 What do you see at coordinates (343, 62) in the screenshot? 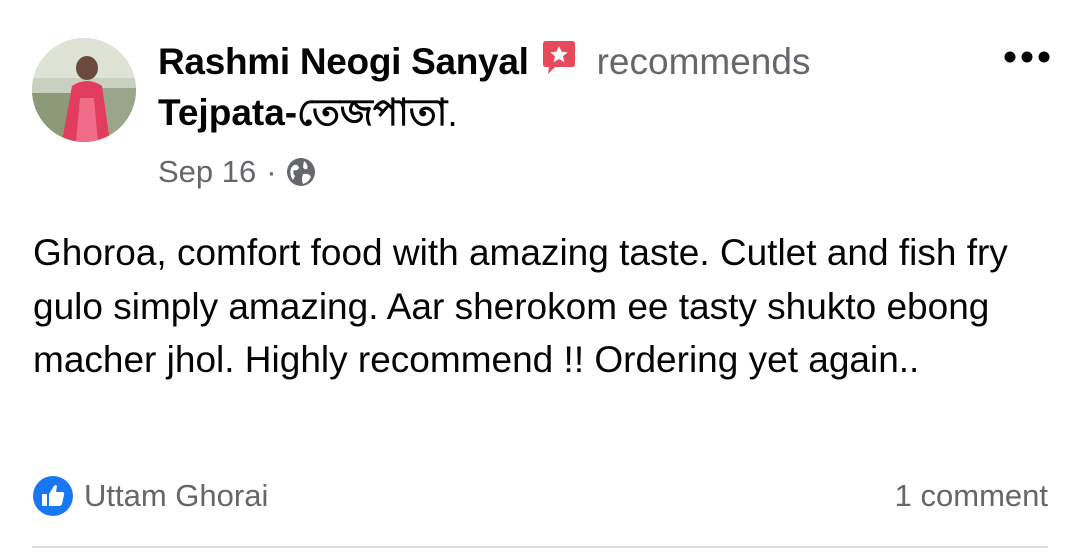
I see `author-name: Rashmi Neogi Sanyal` at bounding box center [343, 62].